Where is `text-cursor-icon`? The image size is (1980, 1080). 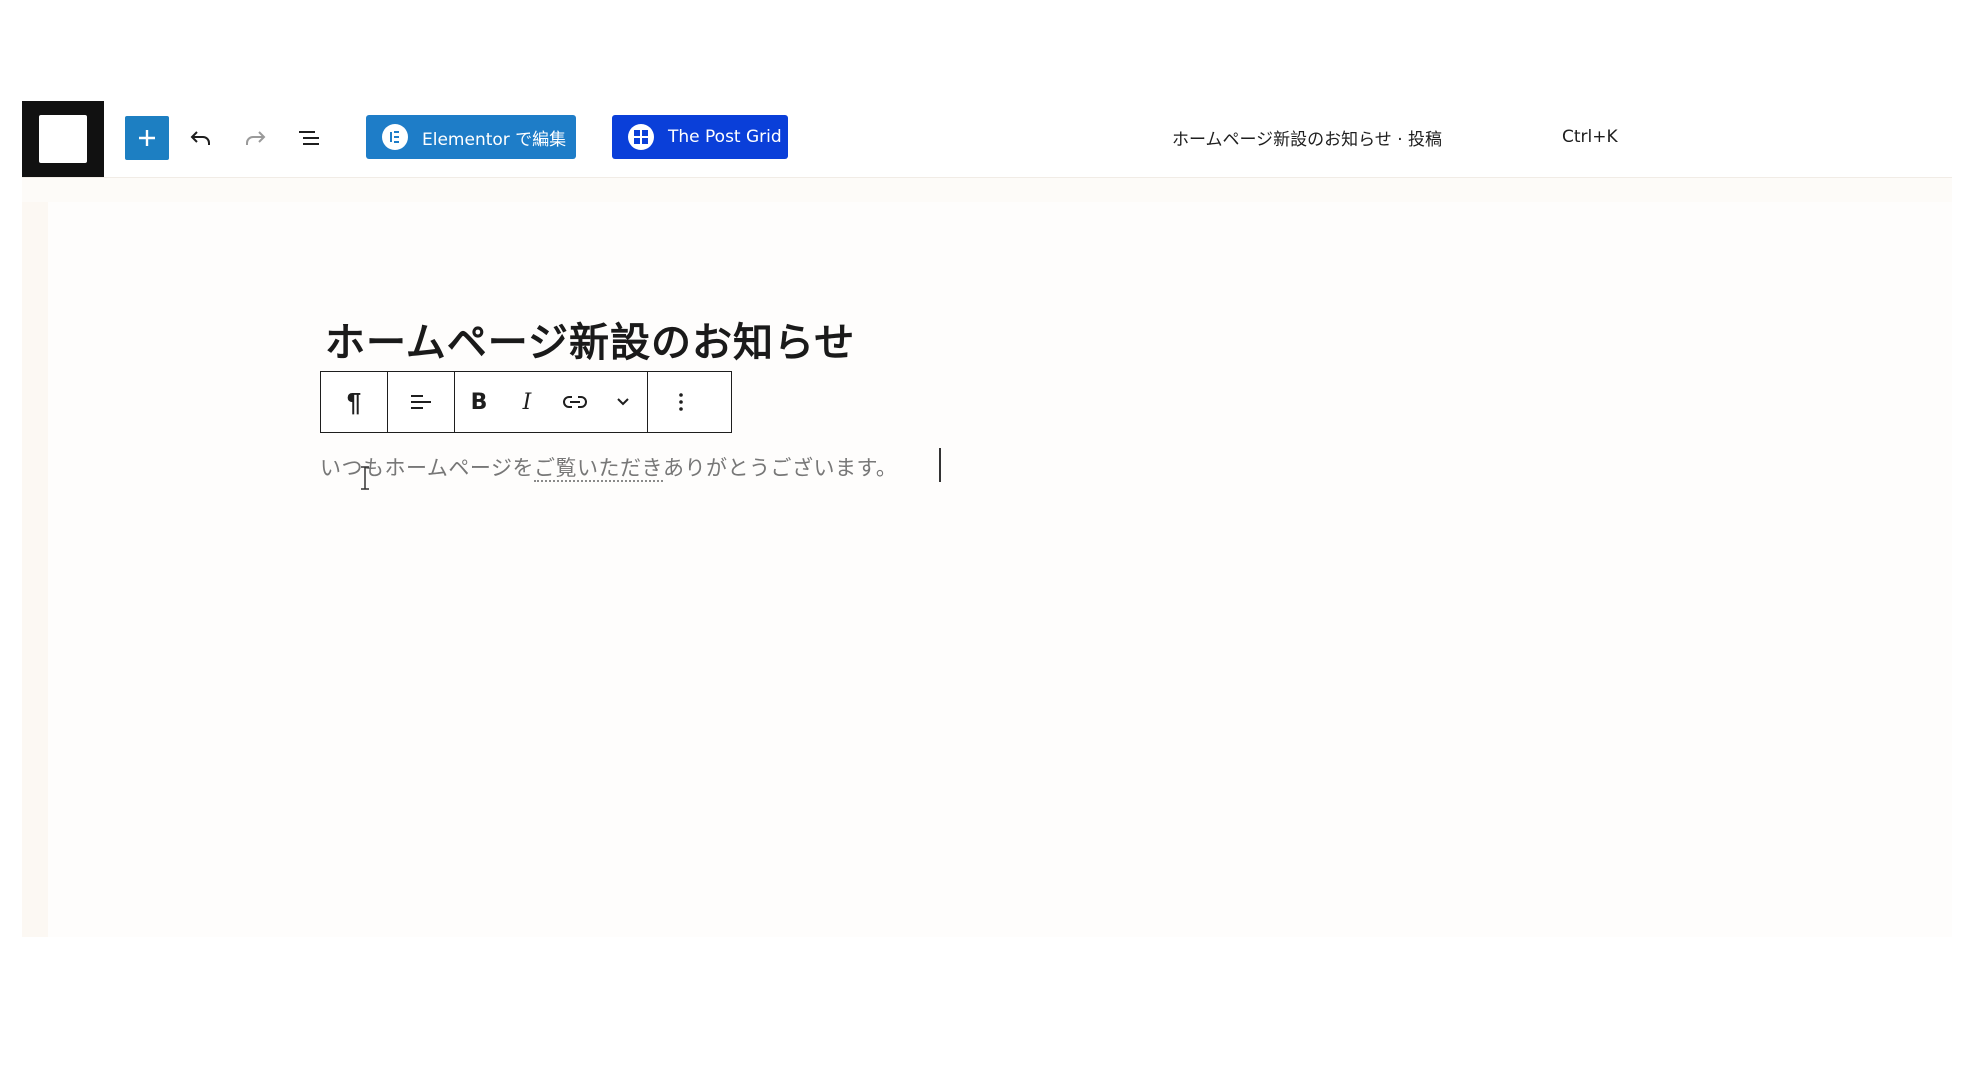
text-cursor-icon is located at coordinates (365, 478).